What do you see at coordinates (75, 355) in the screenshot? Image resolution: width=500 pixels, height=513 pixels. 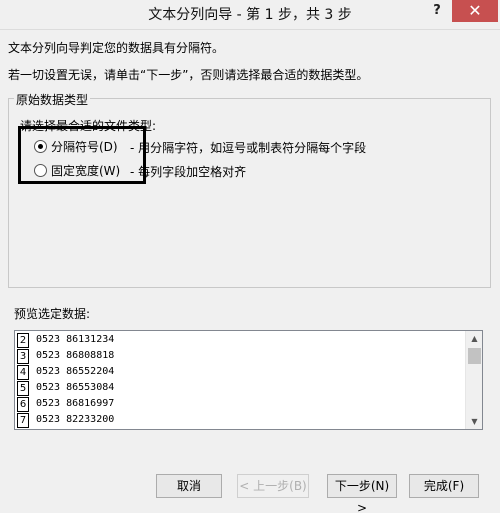 I see `row-text: 0523 86808818` at bounding box center [75, 355].